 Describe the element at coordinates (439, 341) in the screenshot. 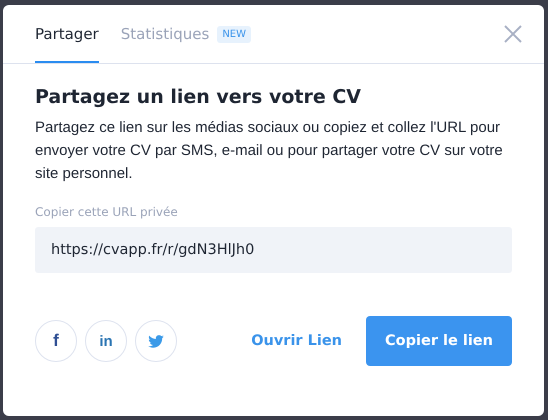

I see `copy-link-button: Copier le lien` at that location.